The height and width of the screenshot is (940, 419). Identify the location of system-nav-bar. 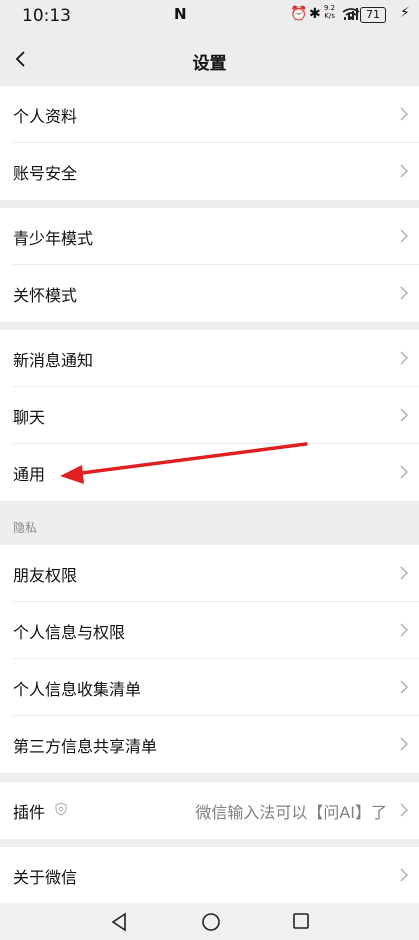
(209, 921).